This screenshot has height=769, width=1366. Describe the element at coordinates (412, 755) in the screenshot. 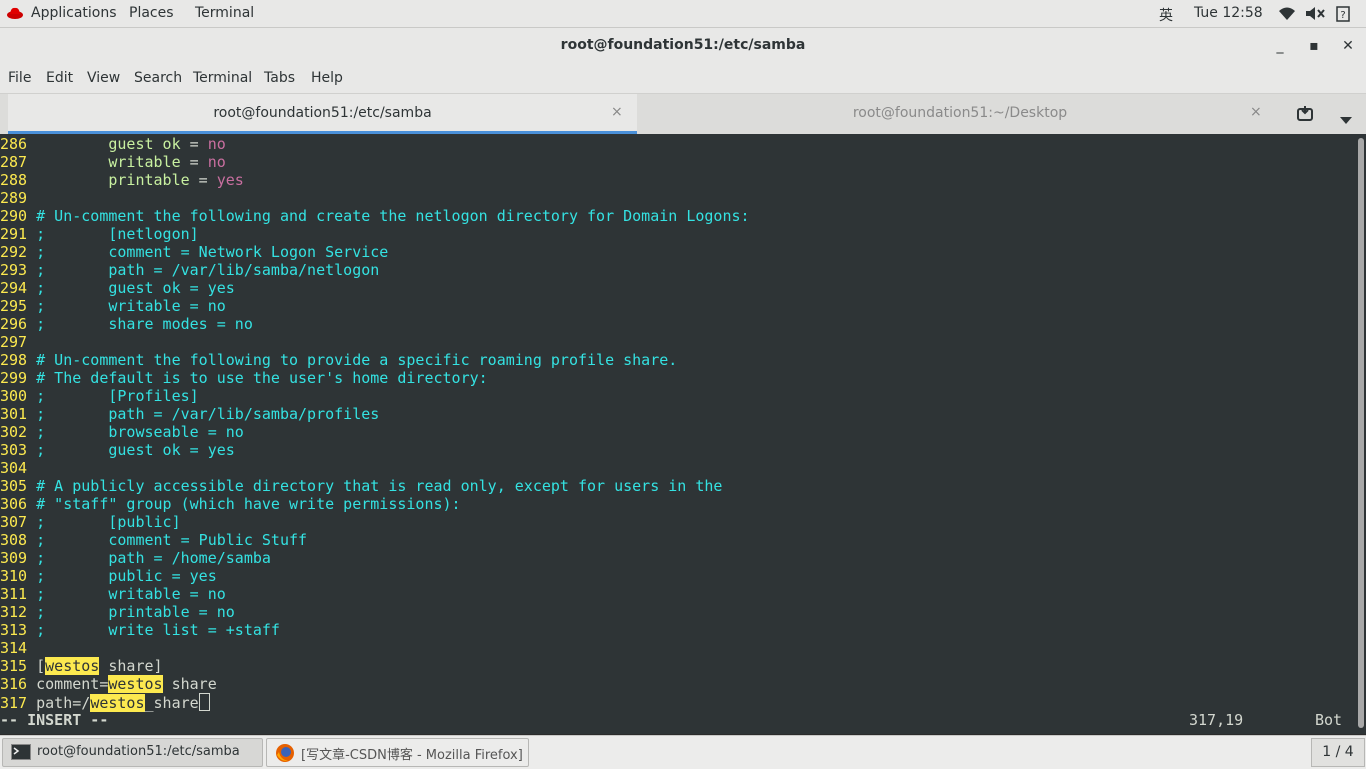

I see `task-label: [写文章-CSDN博客 - Mozilla Firefox]` at that location.